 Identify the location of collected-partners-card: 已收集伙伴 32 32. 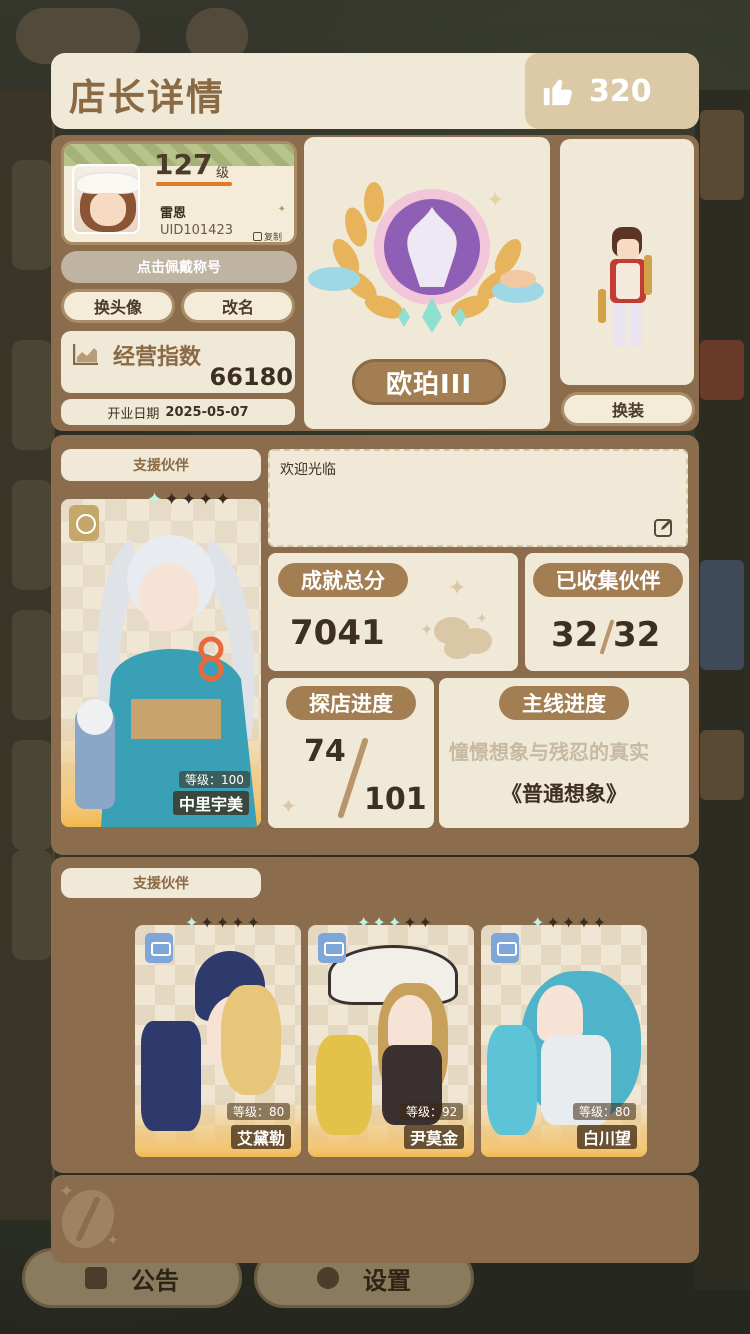
(607, 612).